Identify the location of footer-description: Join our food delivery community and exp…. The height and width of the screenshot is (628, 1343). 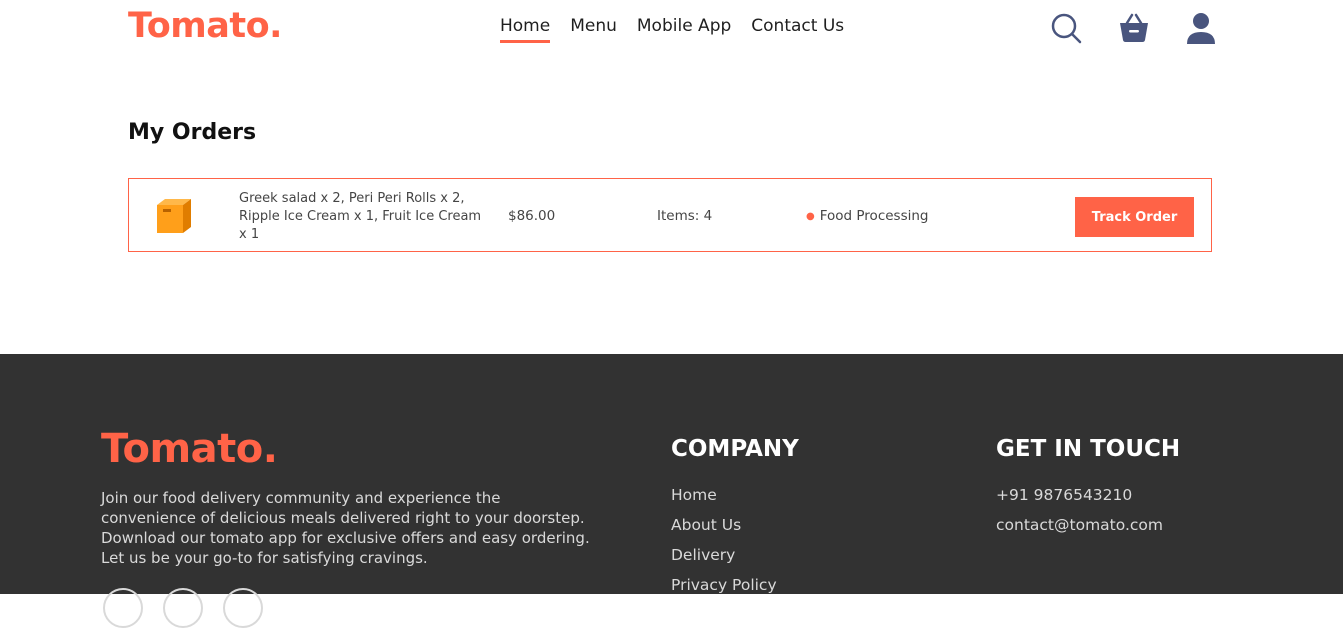
(345, 528).